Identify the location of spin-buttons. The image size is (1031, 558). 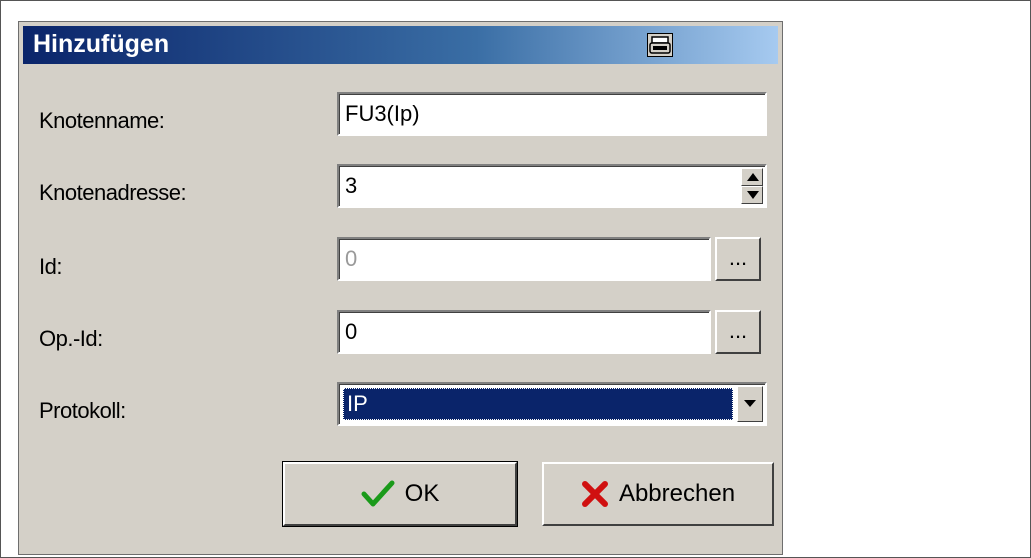
(752, 186).